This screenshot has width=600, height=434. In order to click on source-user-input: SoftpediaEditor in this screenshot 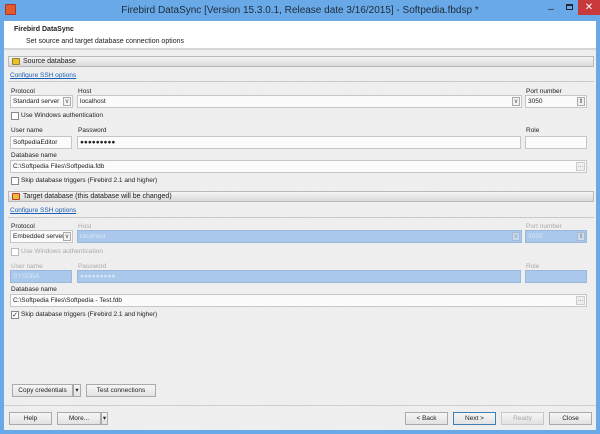, I will do `click(41, 142)`.